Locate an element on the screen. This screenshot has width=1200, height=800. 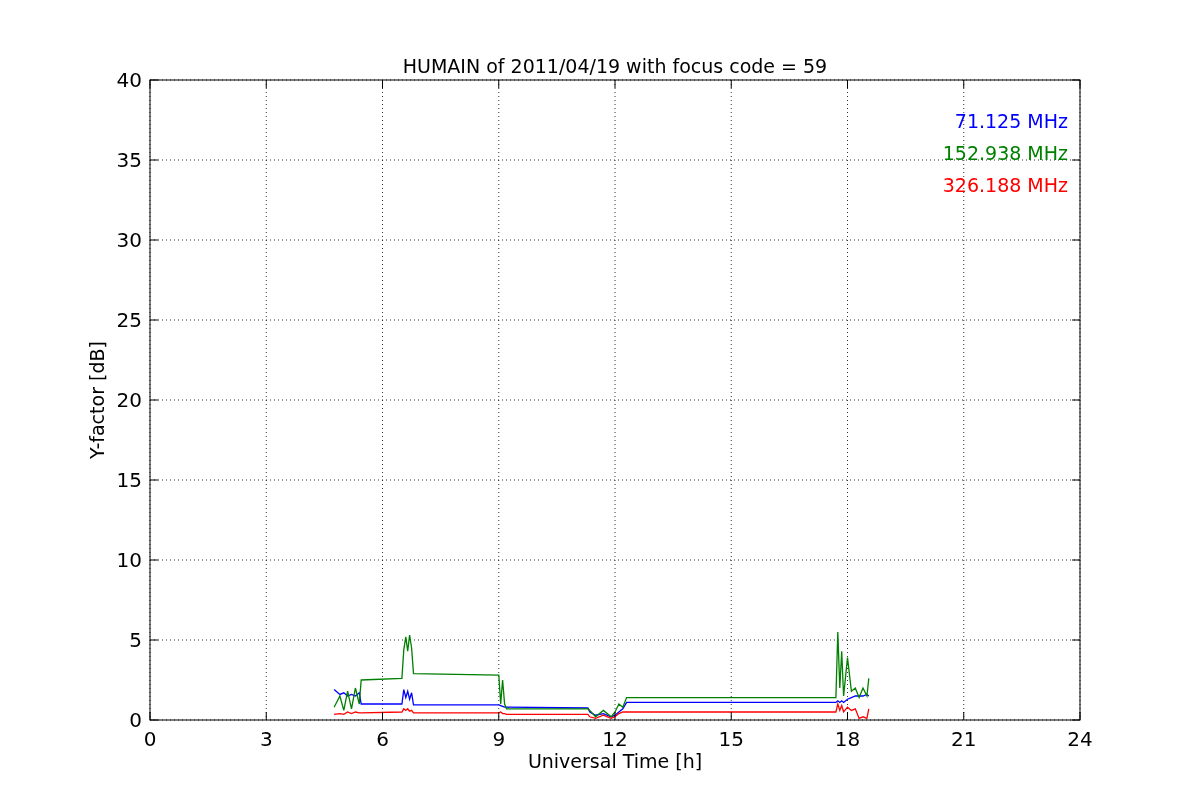
y-tick-label: 35 is located at coordinates (129, 160).